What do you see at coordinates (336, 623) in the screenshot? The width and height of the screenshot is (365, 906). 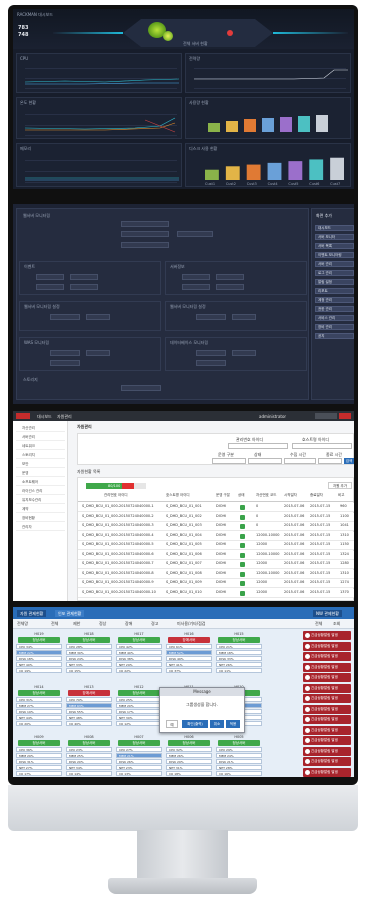 I see `right-header-search: 조회` at bounding box center [336, 623].